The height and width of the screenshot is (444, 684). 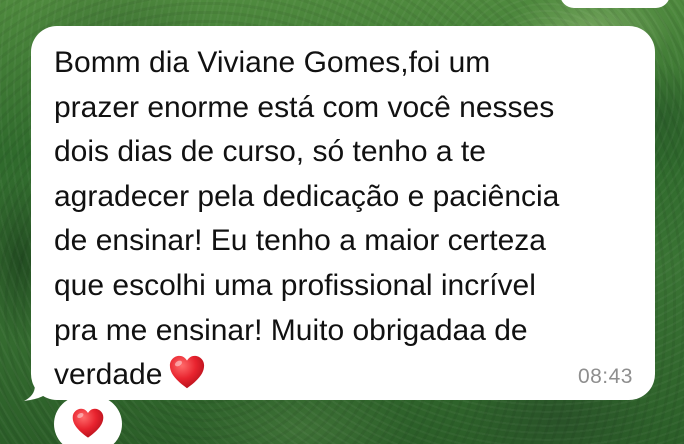 I want to click on message-line: Bomm dia Viviane Gomes,foi um, so click(x=272, y=62).